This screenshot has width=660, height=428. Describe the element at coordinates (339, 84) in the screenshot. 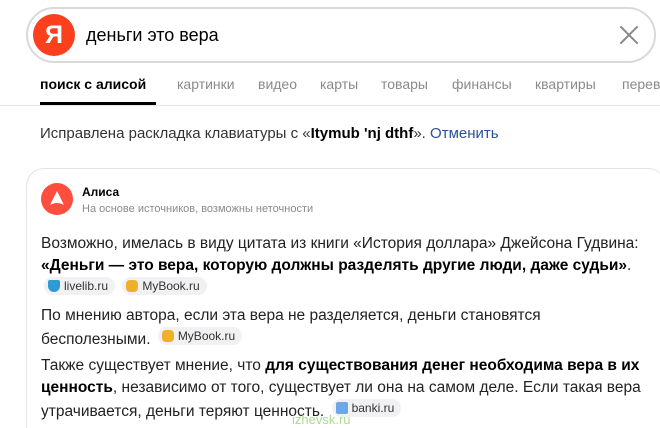

I see `tab-maps: карты` at that location.